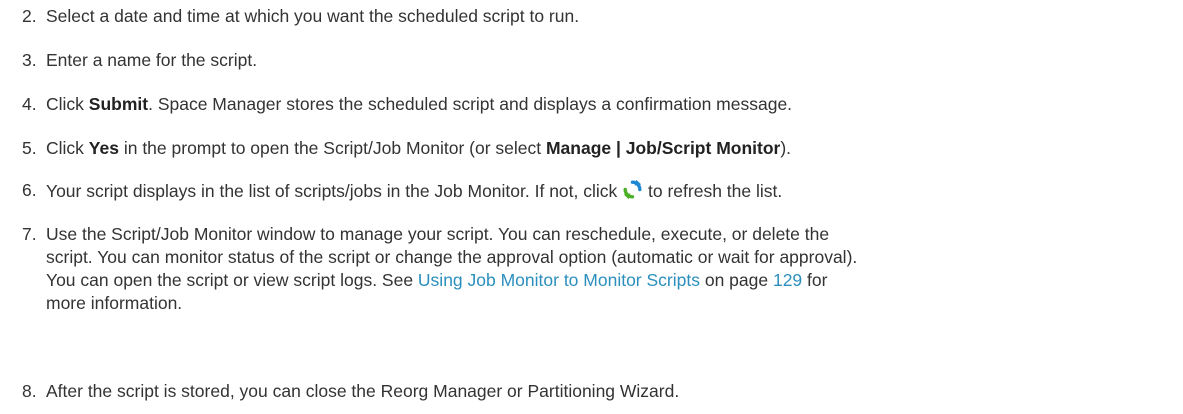 Image resolution: width=1183 pixels, height=414 pixels. I want to click on step-number: 3., so click(29, 60).